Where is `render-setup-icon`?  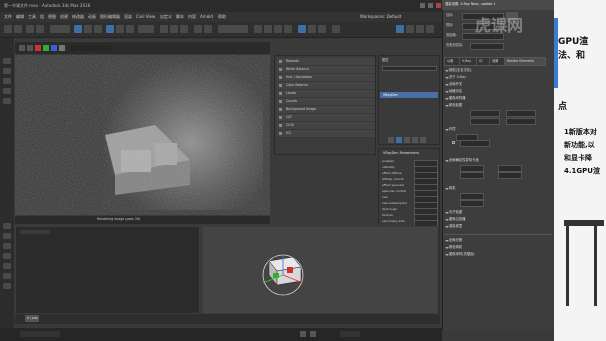
render-setup-icon is located at coordinates (302, 29).